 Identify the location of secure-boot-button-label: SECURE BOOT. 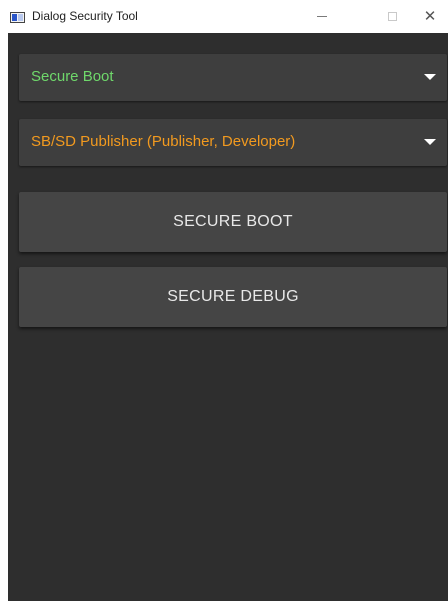
(233, 221).